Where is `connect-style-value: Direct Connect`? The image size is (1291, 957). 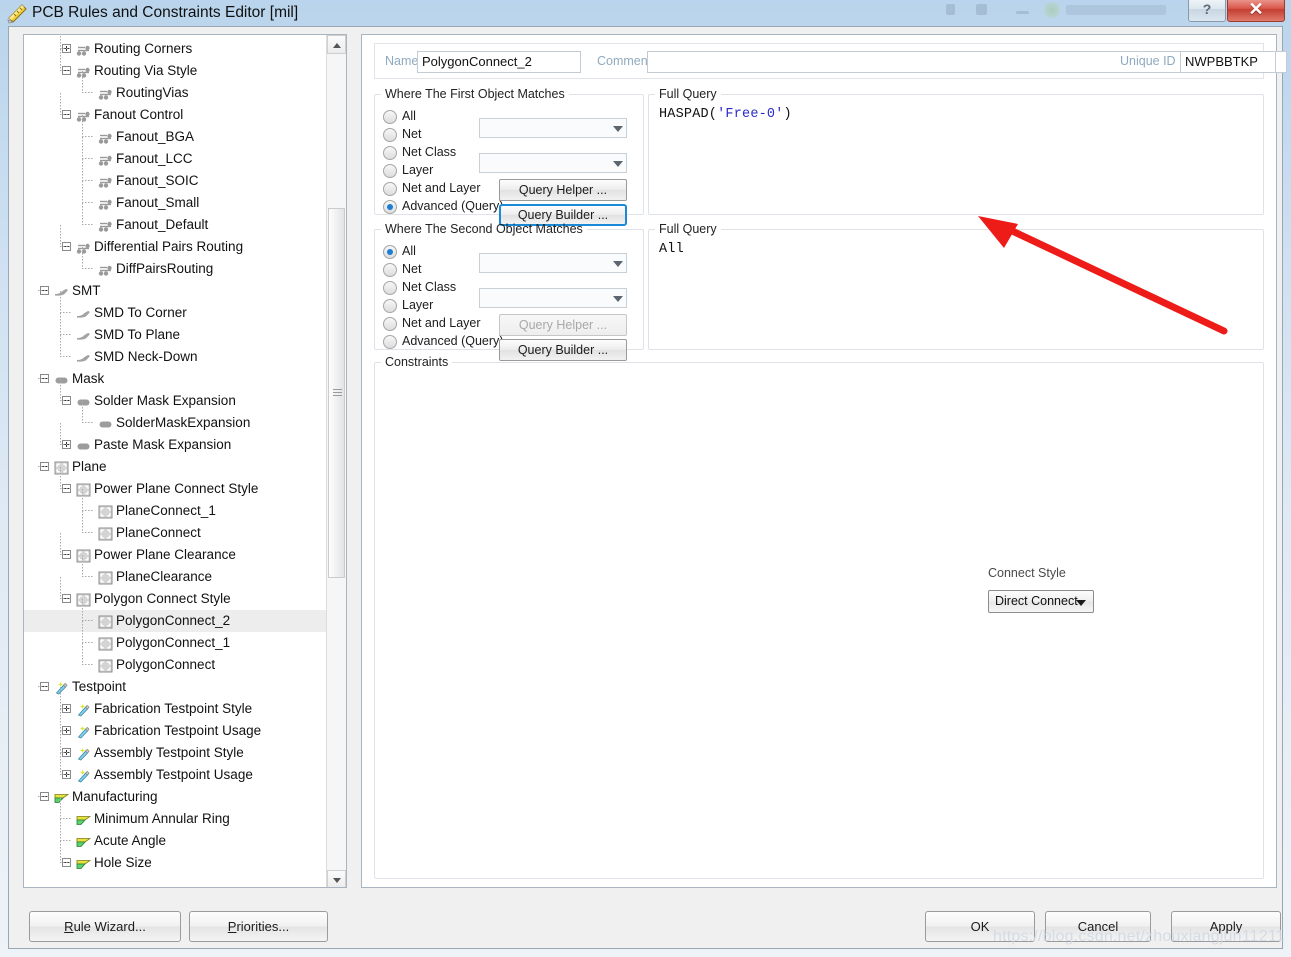 connect-style-value: Direct Connect is located at coordinates (1036, 601).